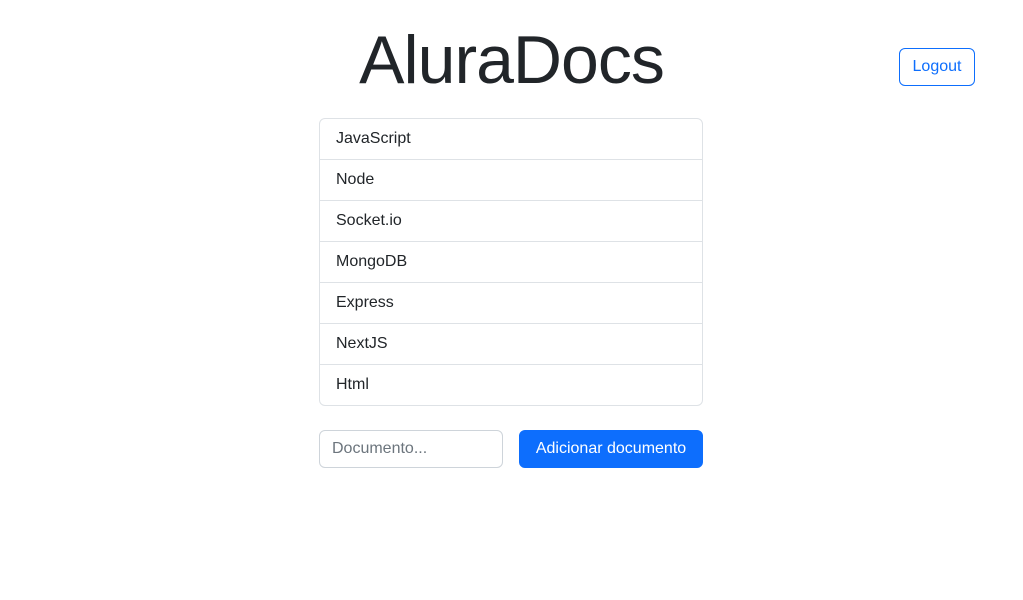 This screenshot has height=600, width=1023. I want to click on document-list-item: NextJS, so click(511, 344).